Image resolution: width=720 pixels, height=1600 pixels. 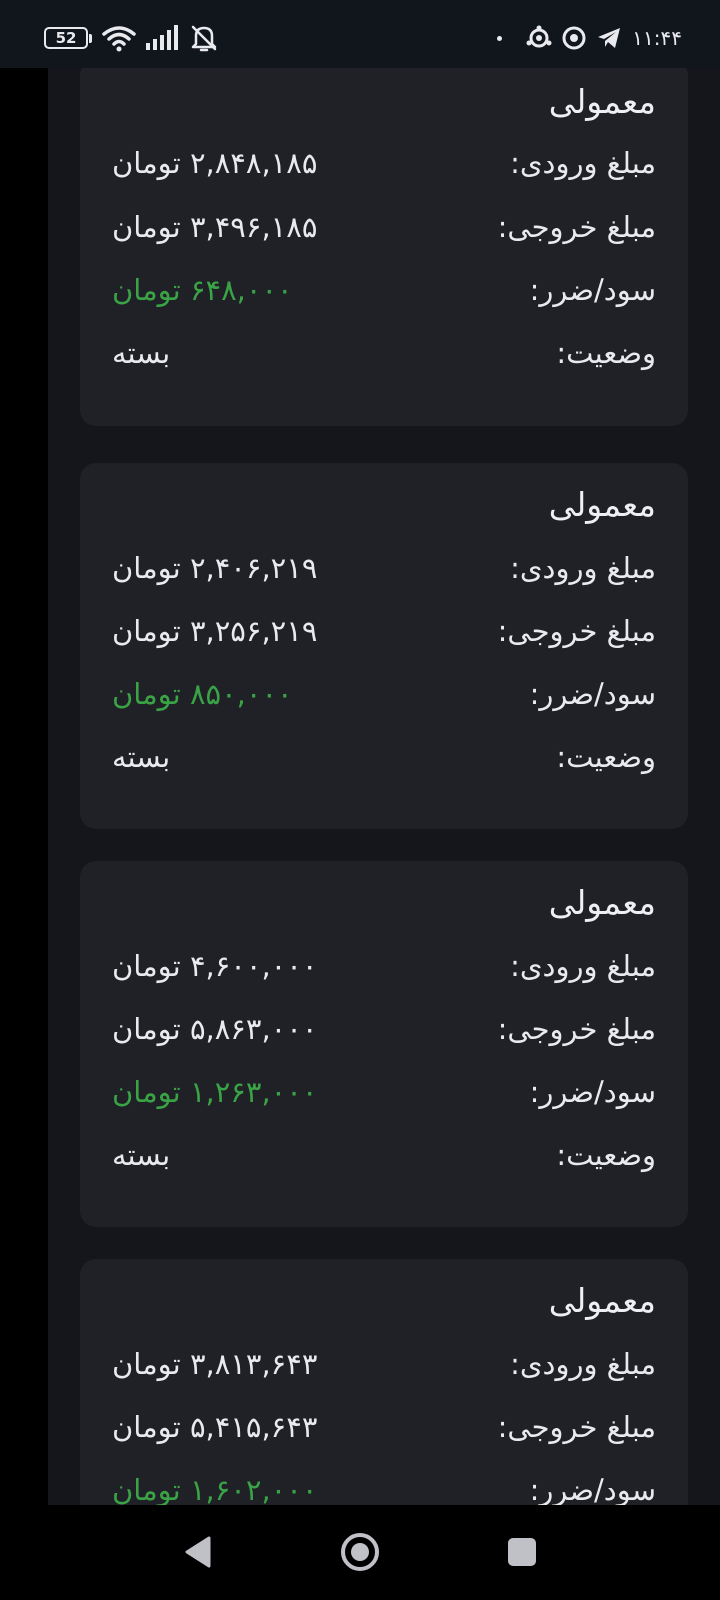 What do you see at coordinates (360, 34) in the screenshot?
I see `status-bar: 52 ۱۱:۴۴` at bounding box center [360, 34].